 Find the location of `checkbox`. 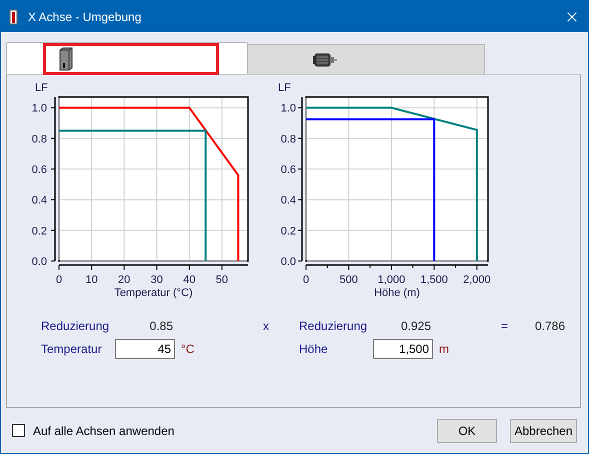

checkbox is located at coordinates (18, 430).